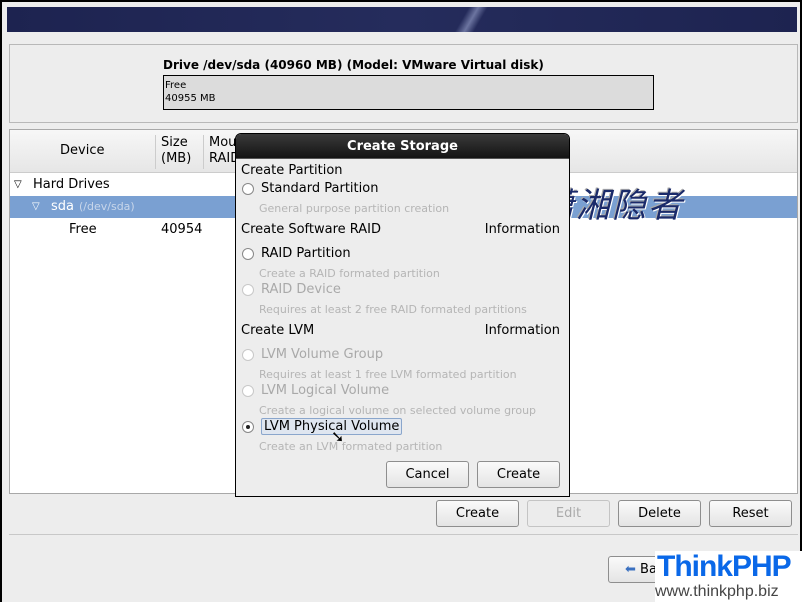  What do you see at coordinates (427, 474) in the screenshot?
I see `cancel-button: Cancel` at bounding box center [427, 474].